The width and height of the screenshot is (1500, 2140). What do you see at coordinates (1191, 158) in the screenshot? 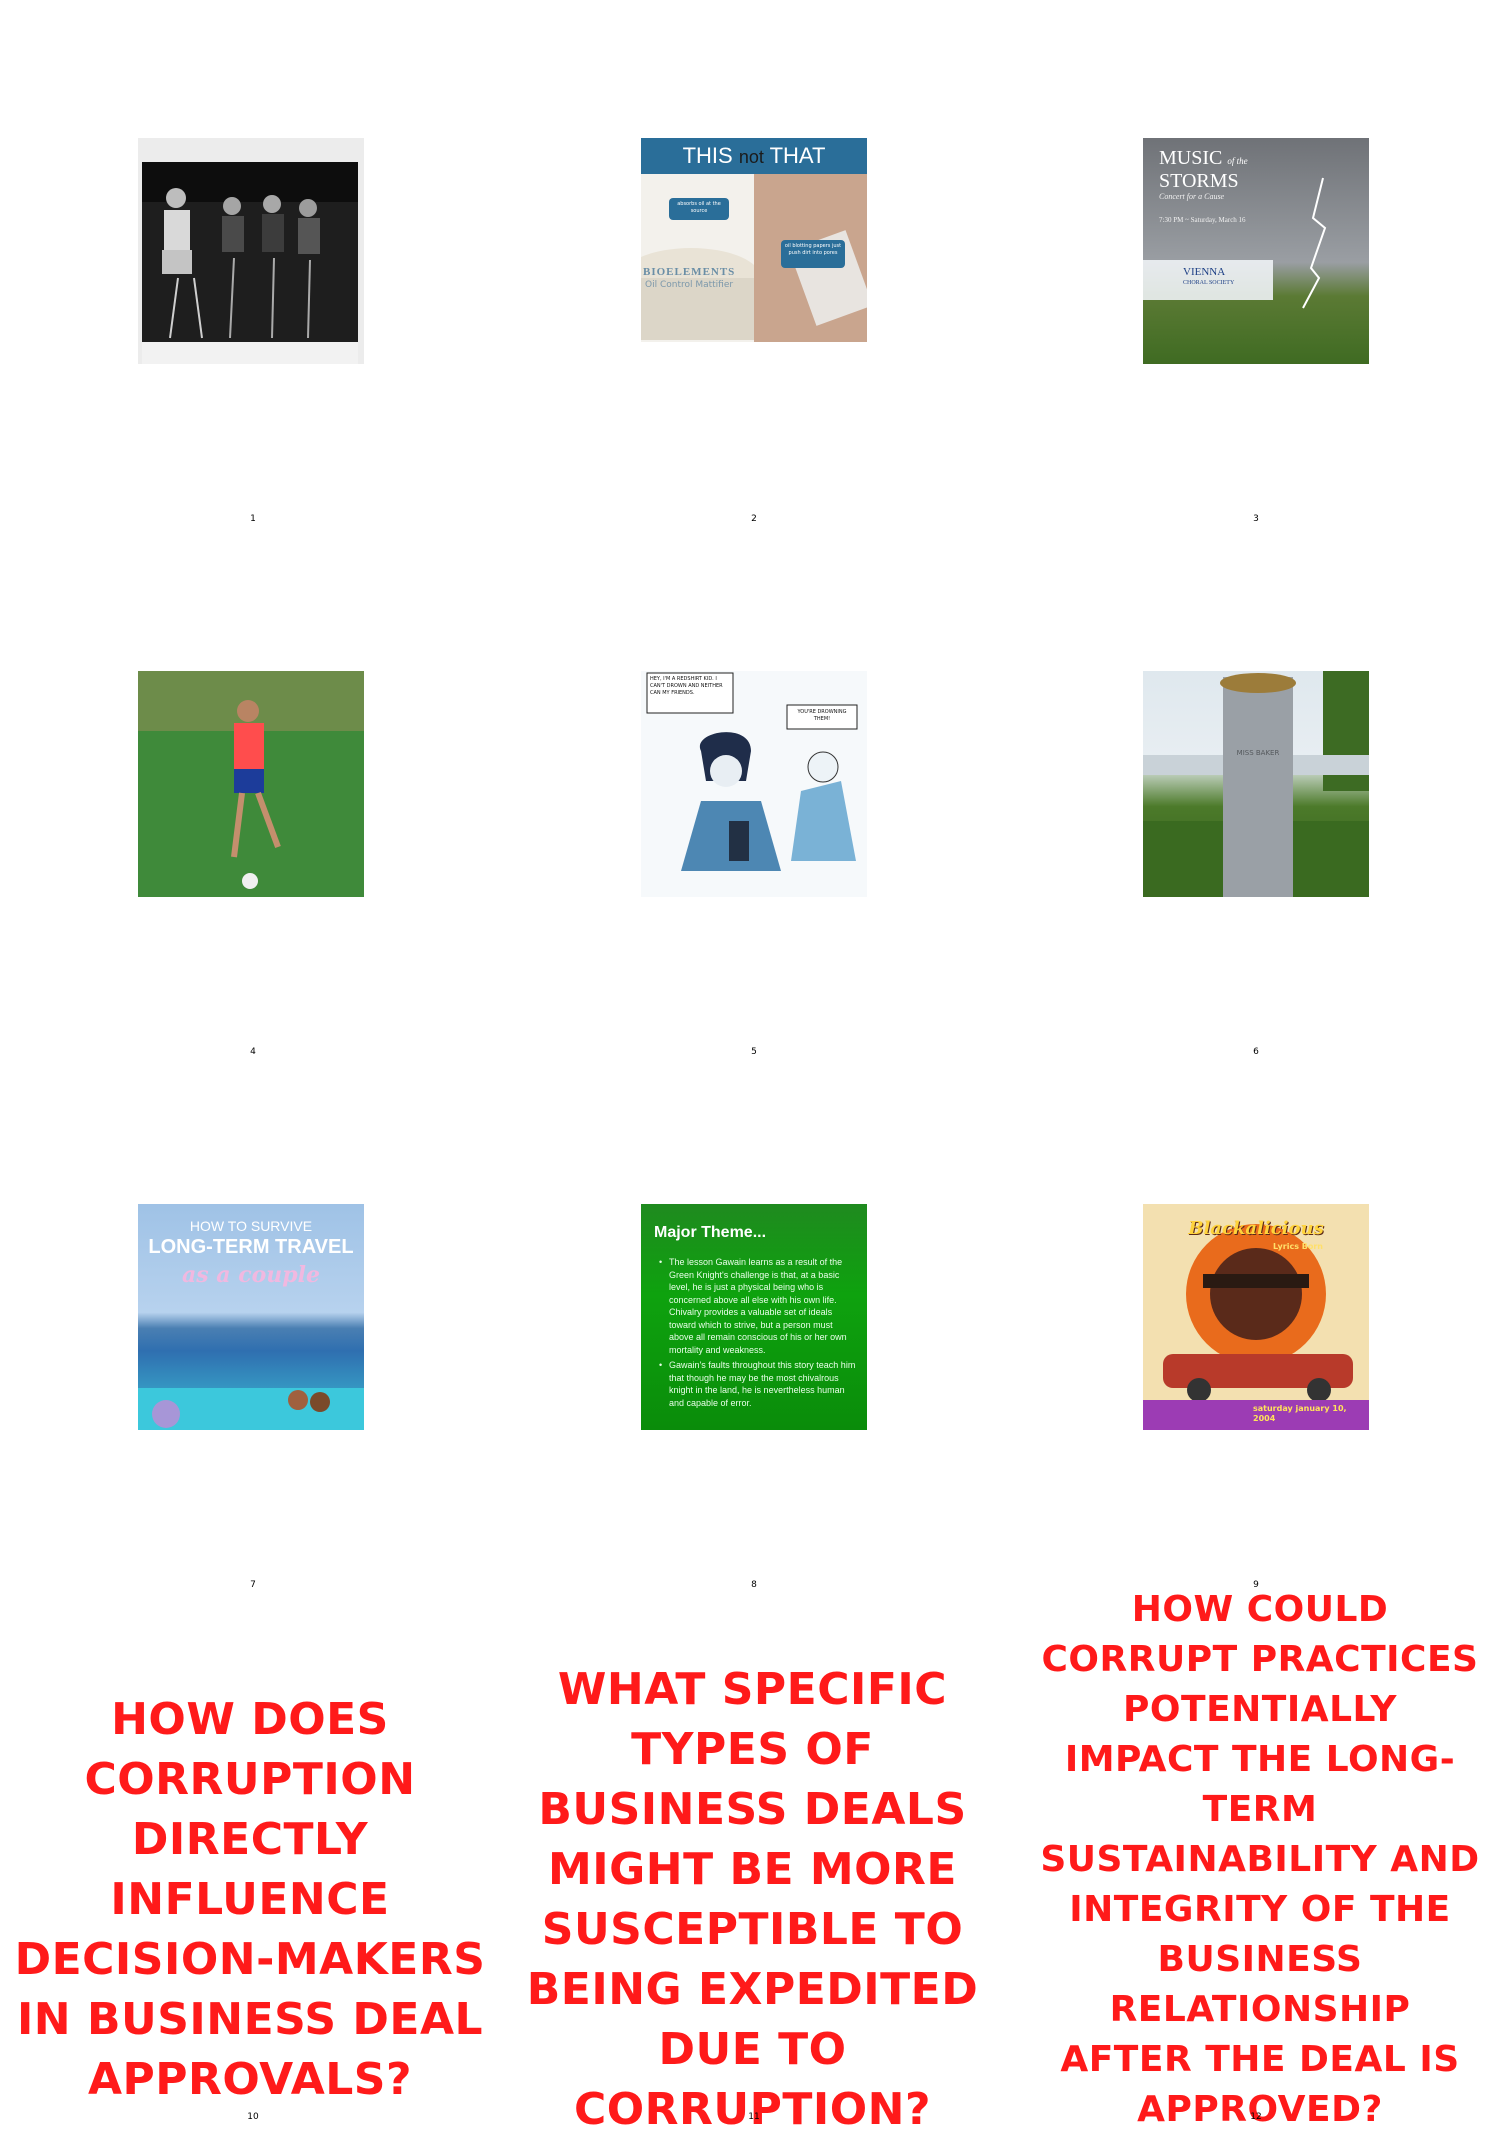
I see `poster-title-music: MUSIC` at bounding box center [1191, 158].